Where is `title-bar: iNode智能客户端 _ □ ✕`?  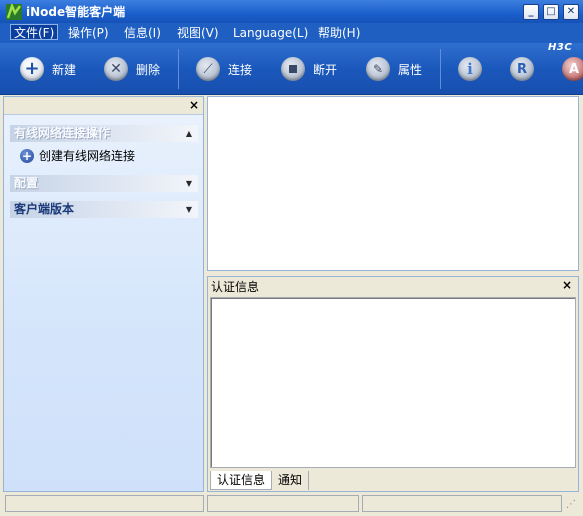
title-bar: iNode智能客户端 _ □ ✕ is located at coordinates (291, 11).